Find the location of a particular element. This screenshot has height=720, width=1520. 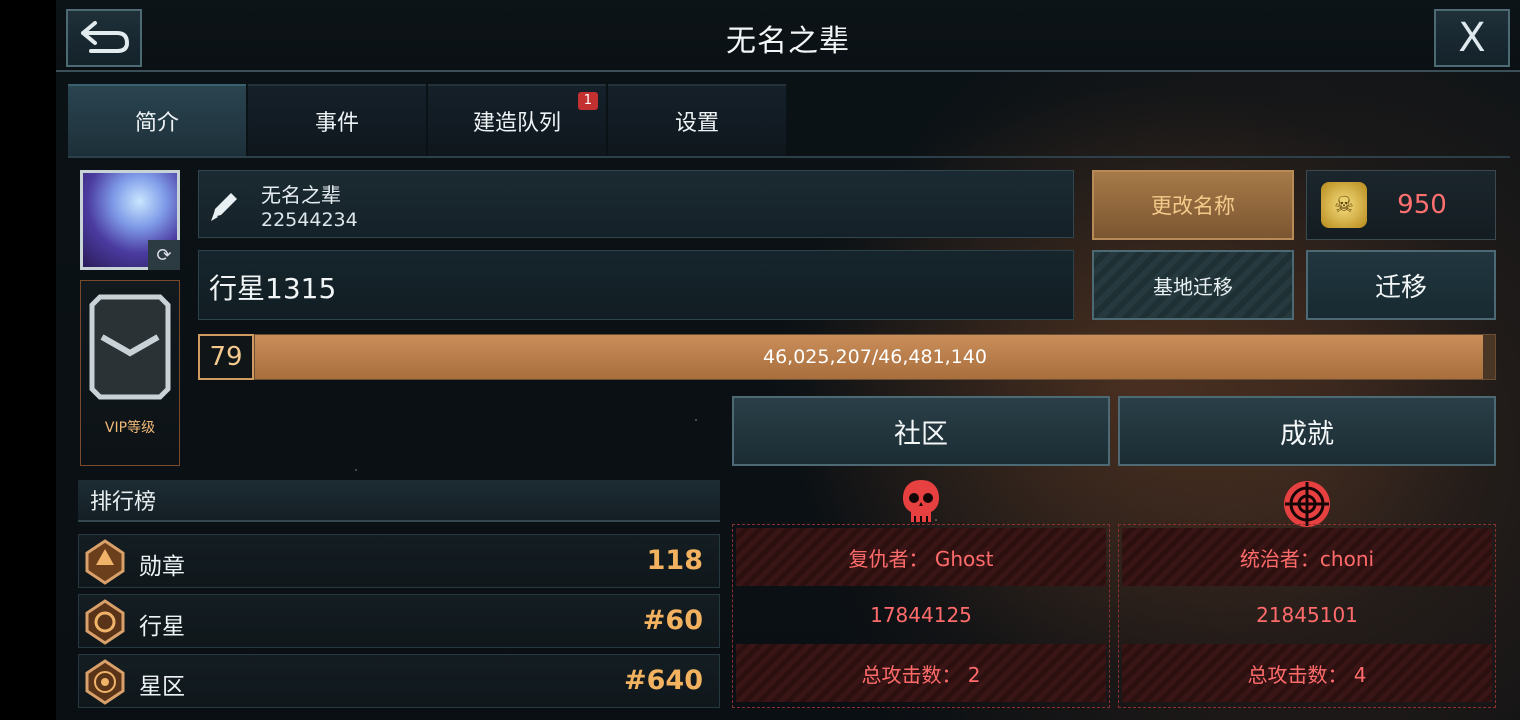

ruler-score: 21845101 is located at coordinates (1307, 615).